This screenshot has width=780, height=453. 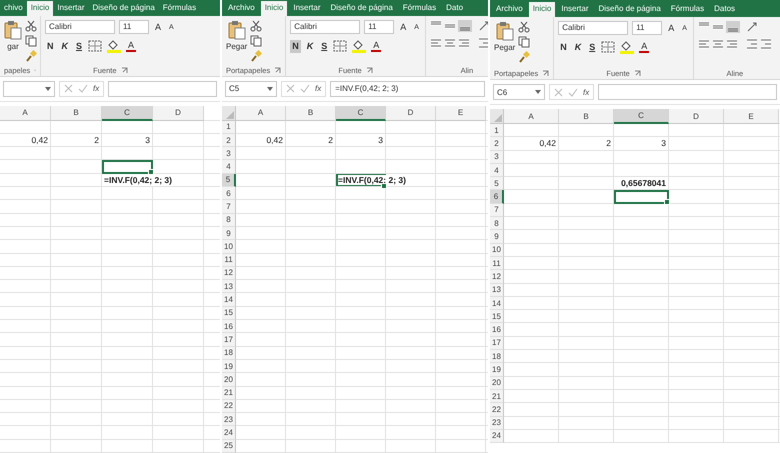 I want to click on row-header: 4, so click(x=497, y=171).